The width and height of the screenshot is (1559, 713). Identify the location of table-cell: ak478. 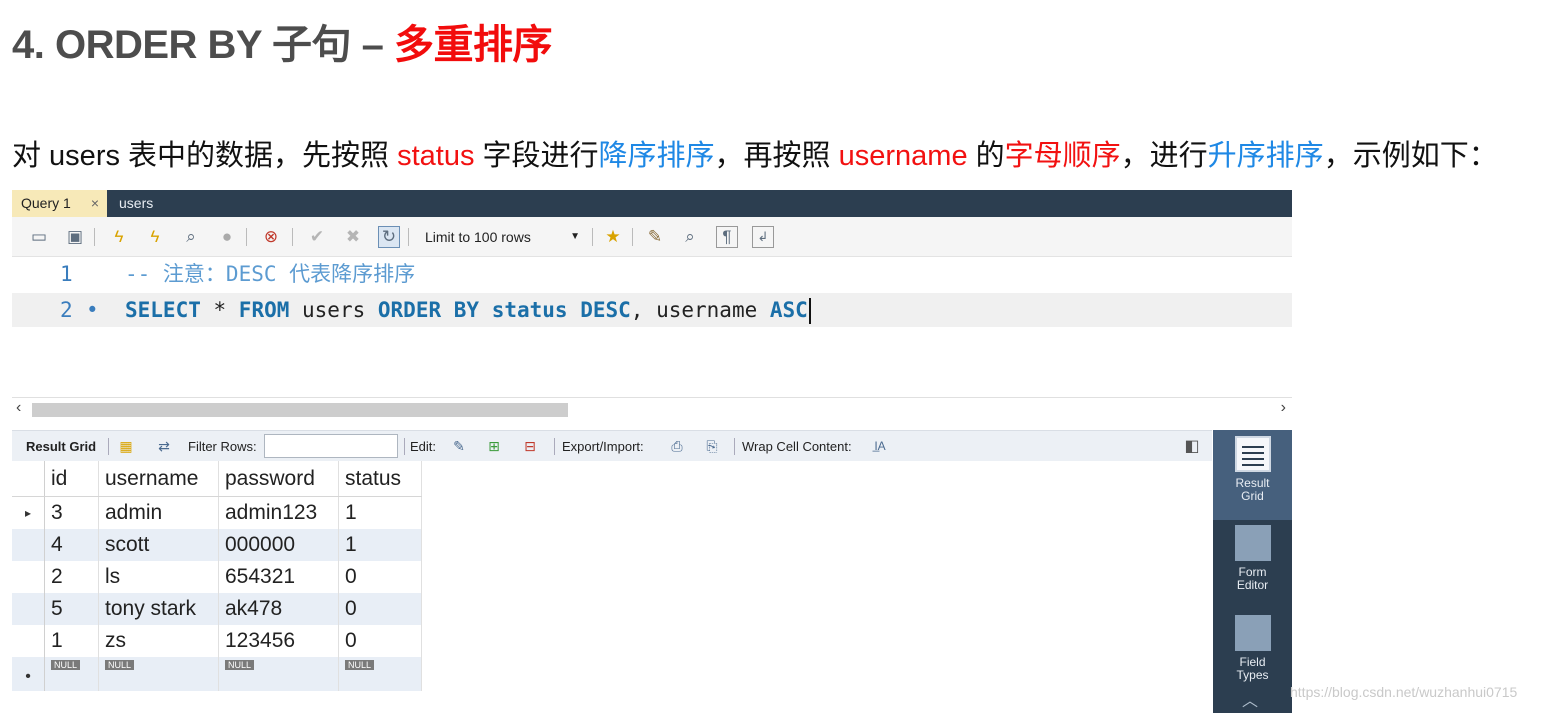
(279, 609).